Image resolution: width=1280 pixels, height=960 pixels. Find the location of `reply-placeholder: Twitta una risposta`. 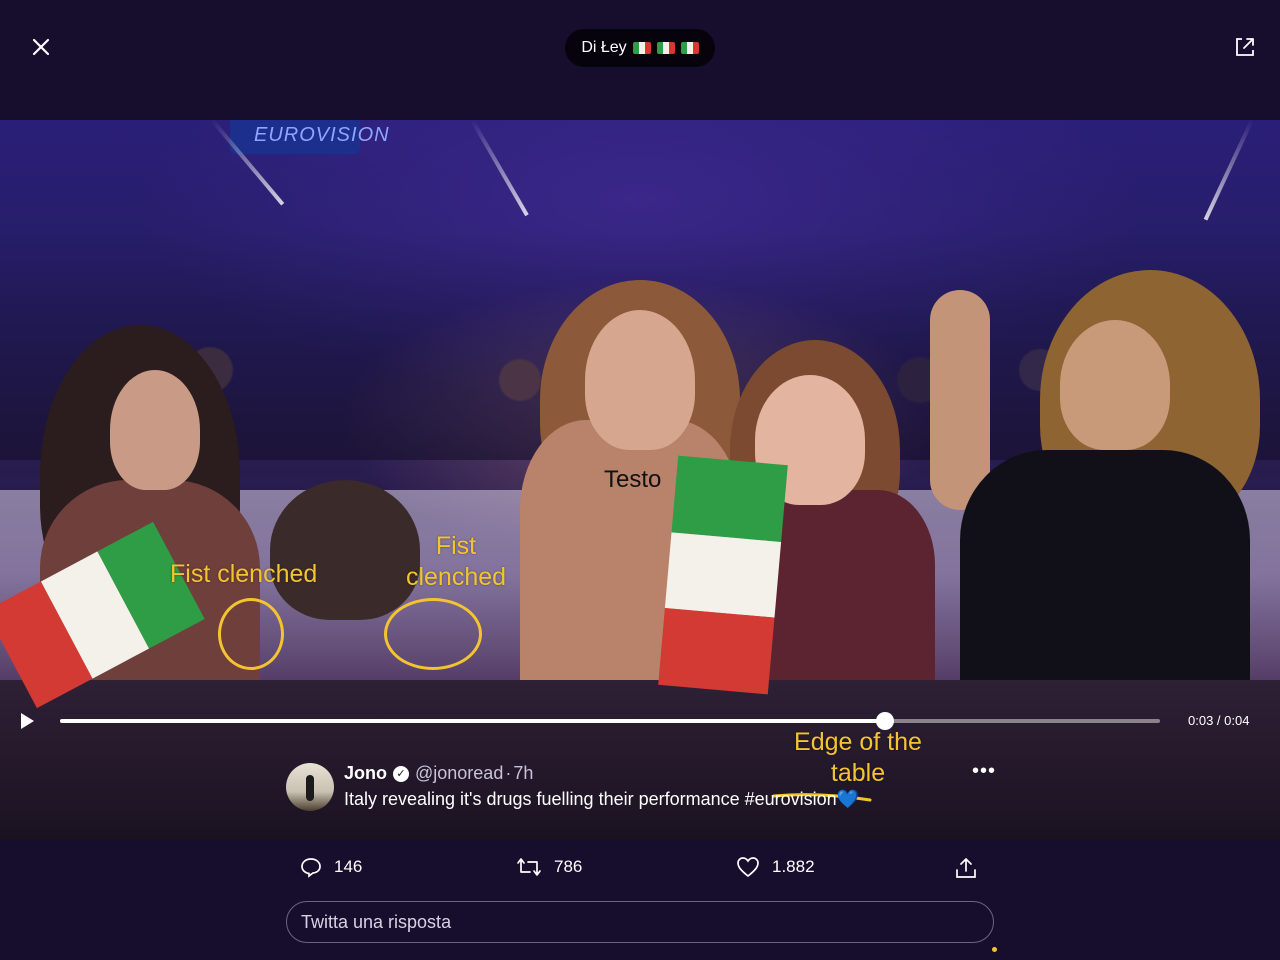

reply-placeholder: Twitta una risposta is located at coordinates (376, 921).